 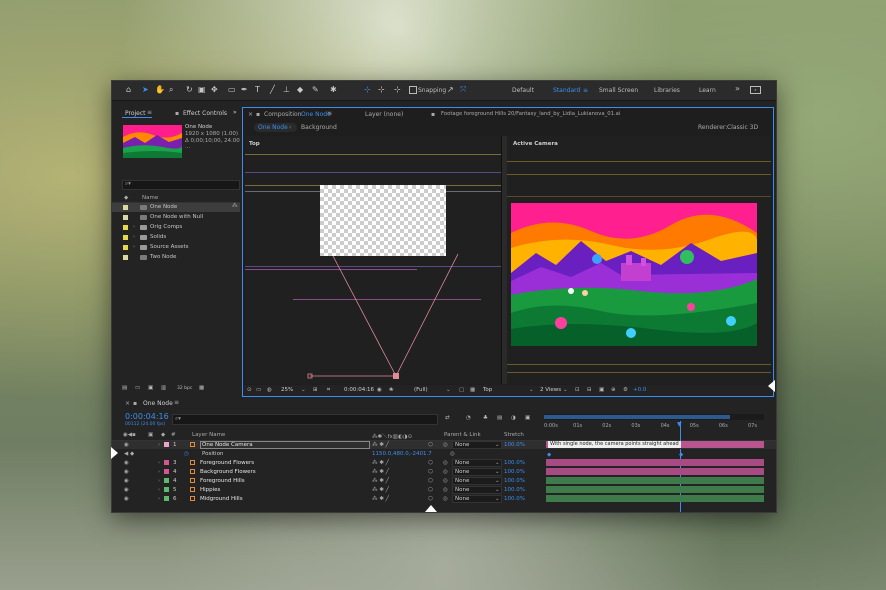 What do you see at coordinates (124, 388) in the screenshot?
I see `interpret-footage-icon: ▤` at bounding box center [124, 388].